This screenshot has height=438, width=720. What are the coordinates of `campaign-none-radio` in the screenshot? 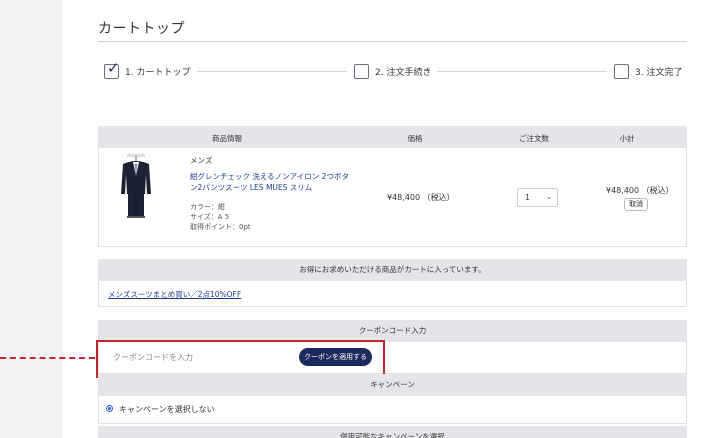 It's located at (109, 408).